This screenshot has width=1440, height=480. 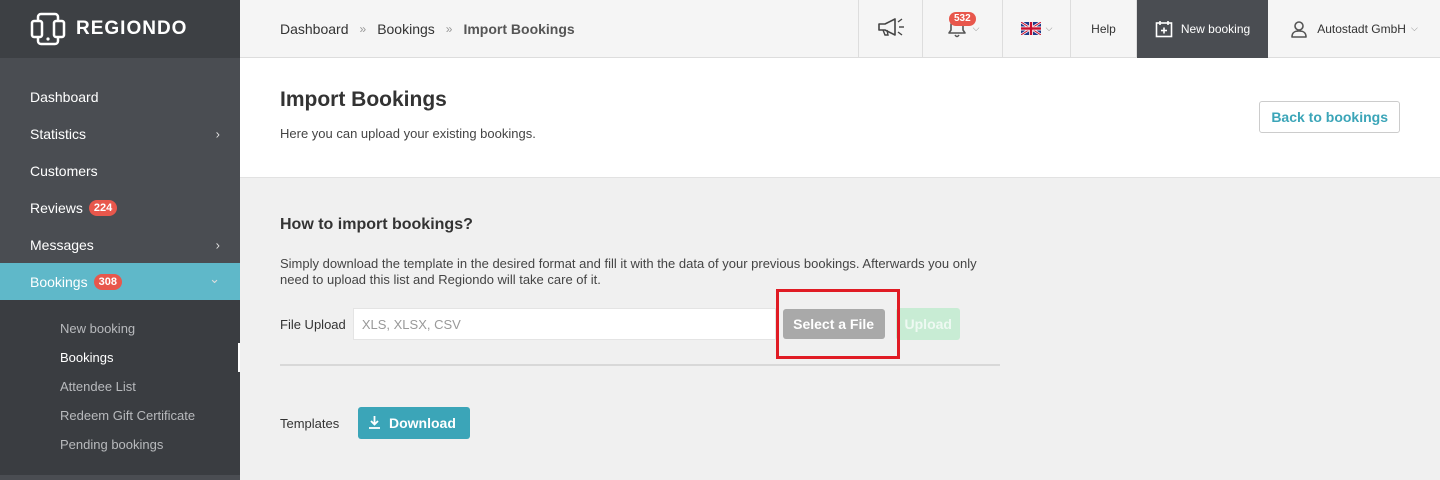 What do you see at coordinates (58, 133) in the screenshot?
I see `sidebar-item-label: Statistics` at bounding box center [58, 133].